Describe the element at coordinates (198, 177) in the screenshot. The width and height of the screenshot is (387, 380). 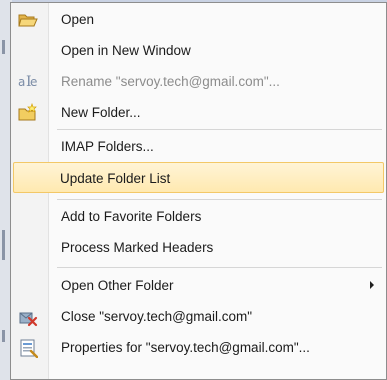
I see `menu-item-update-folder-list: Update Folder List` at that location.